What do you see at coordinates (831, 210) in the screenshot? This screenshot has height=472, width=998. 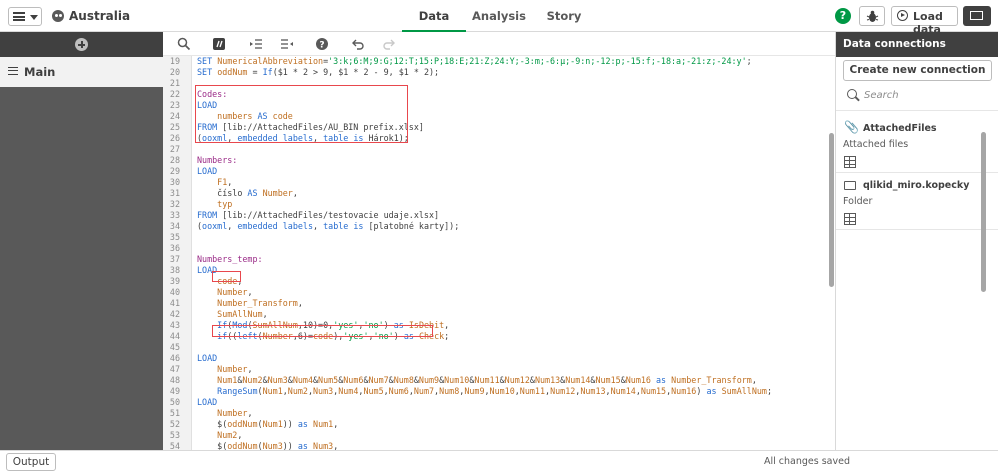 I see `editor-scrollbar-thumb` at bounding box center [831, 210].